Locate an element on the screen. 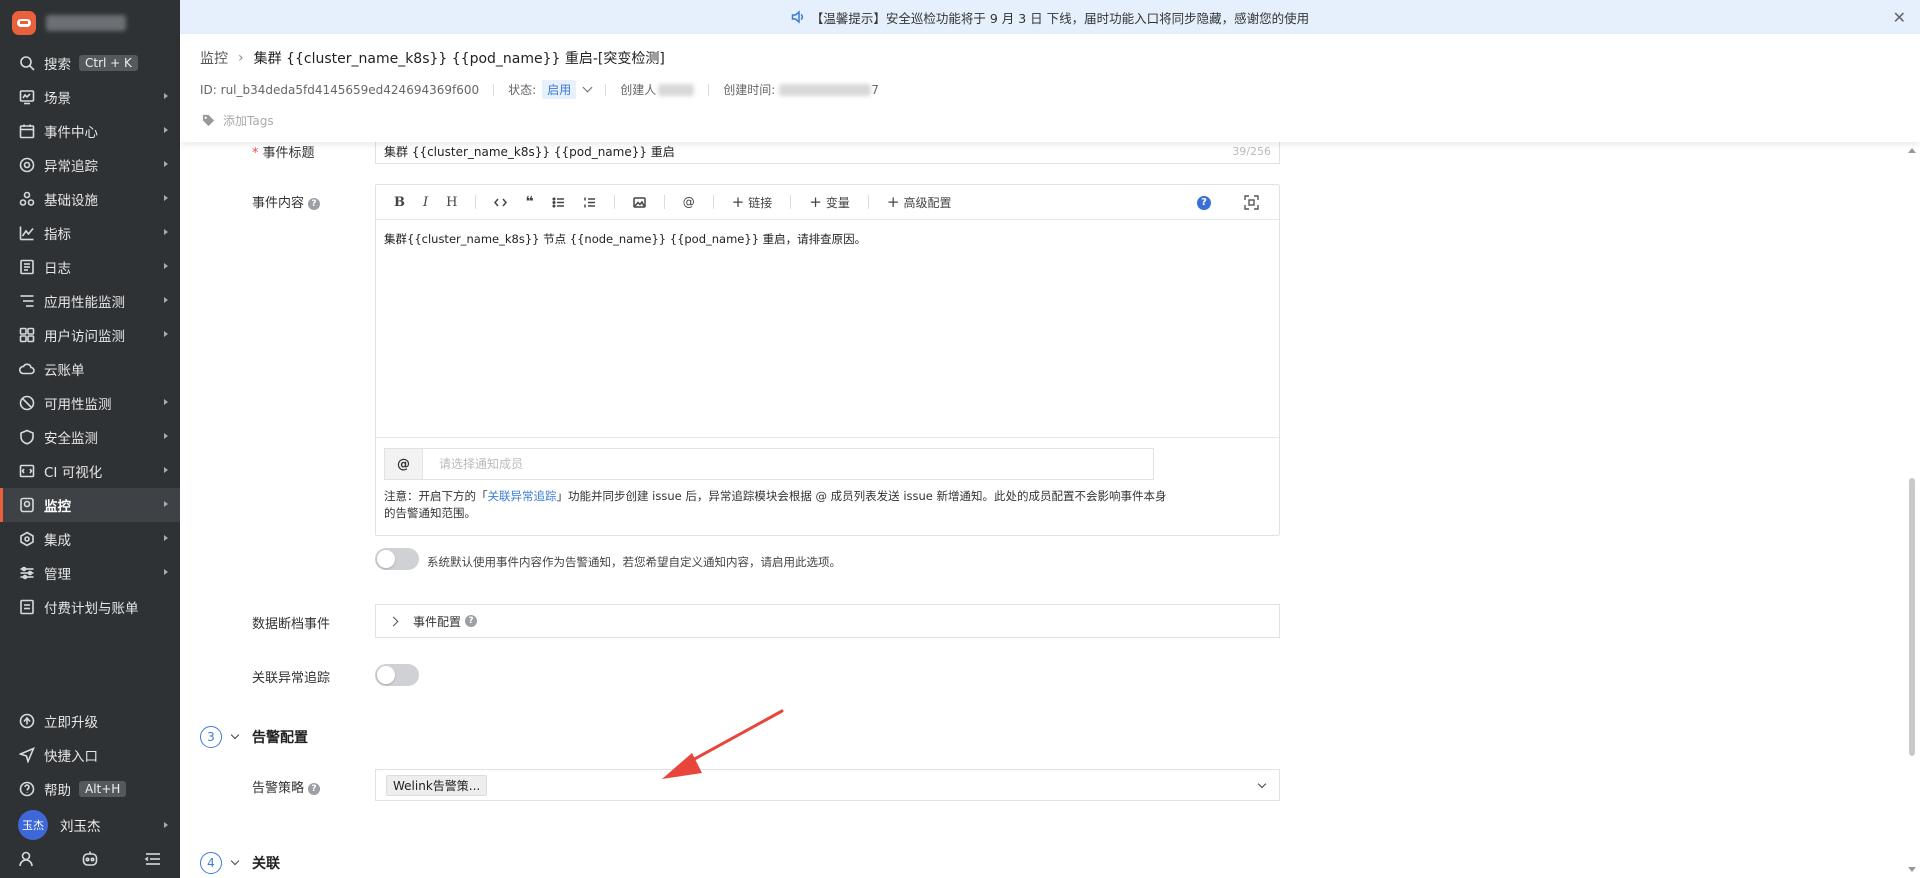 This screenshot has height=878, width=1920. sidebar-item-help: 帮助 Alt+H is located at coordinates (90, 789).